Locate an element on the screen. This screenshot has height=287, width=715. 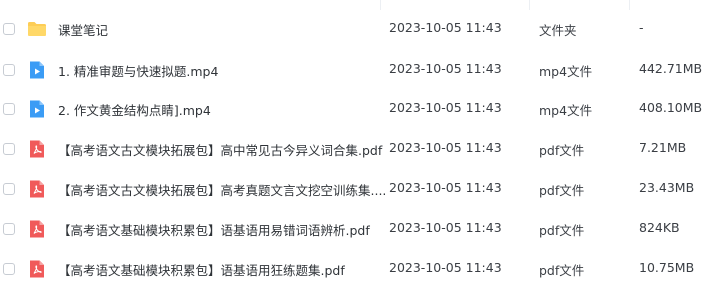
column-dividers is located at coordinates (357, 5).